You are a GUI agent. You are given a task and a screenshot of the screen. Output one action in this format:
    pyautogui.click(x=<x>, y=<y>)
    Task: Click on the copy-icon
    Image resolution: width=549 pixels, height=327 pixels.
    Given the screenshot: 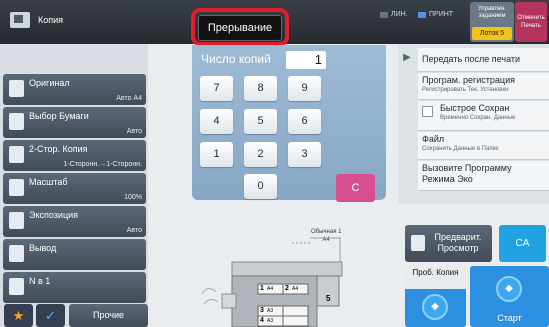 What is the action you would take?
    pyautogui.click(x=20, y=20)
    